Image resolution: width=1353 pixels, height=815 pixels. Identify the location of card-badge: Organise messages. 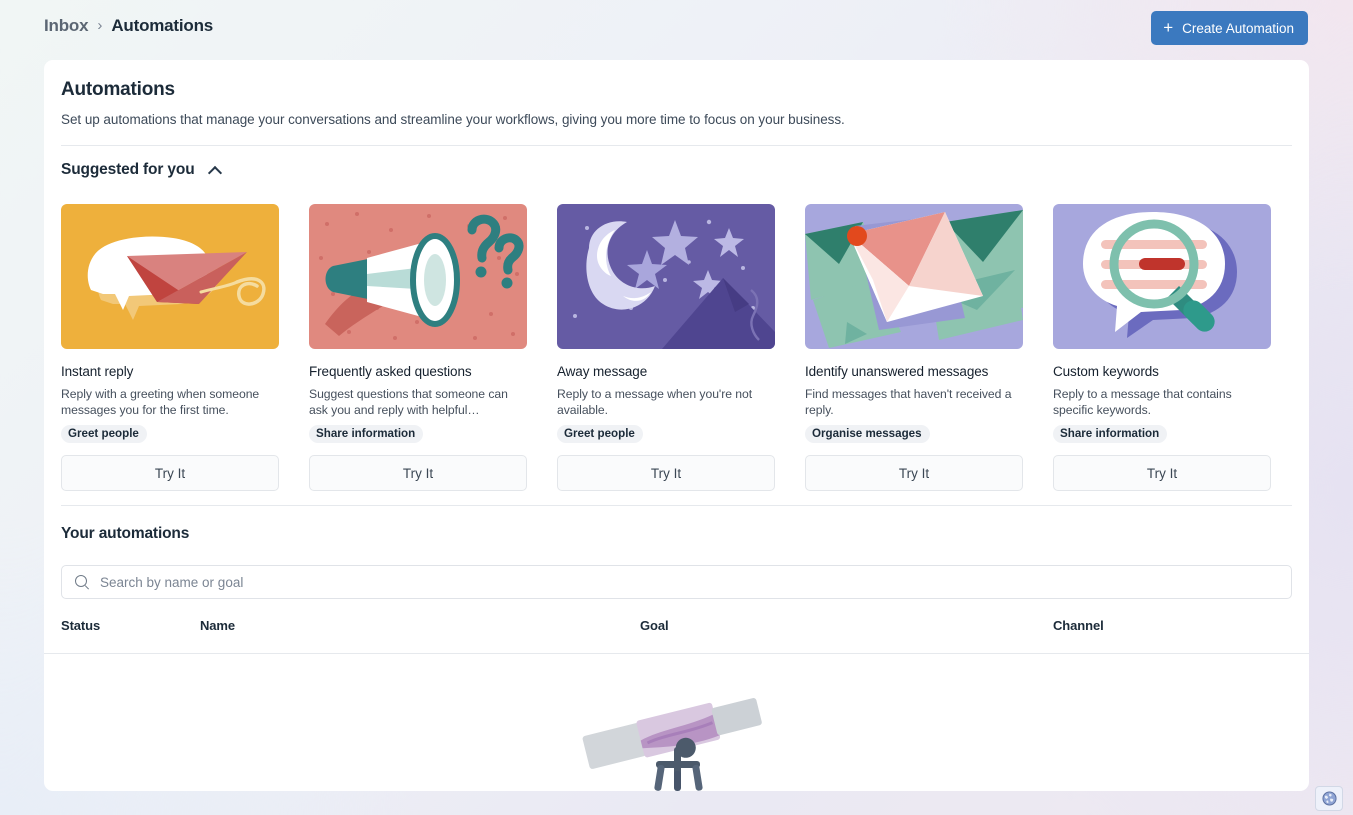
(867, 434).